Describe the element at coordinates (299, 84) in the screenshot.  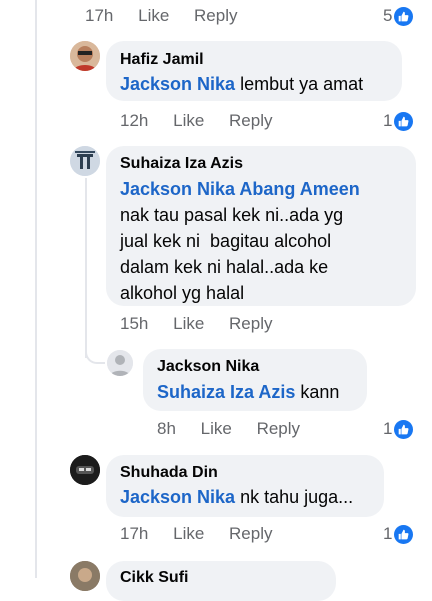
I see `comment-body: lembut ya amat` at that location.